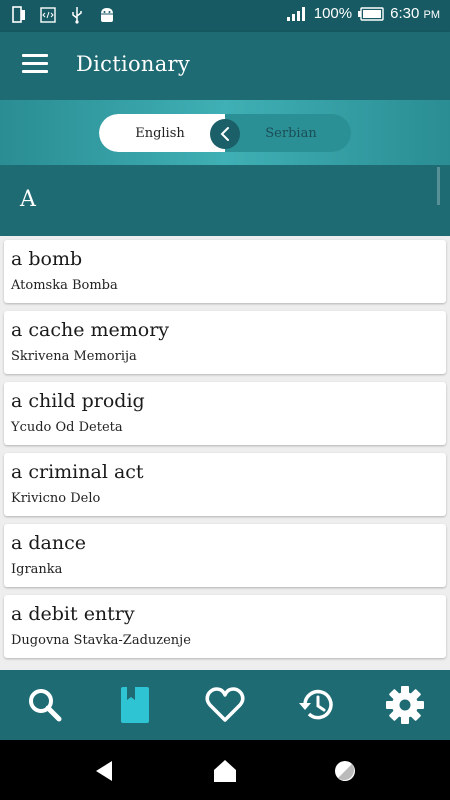 The height and width of the screenshot is (800, 450). What do you see at coordinates (37, 569) in the screenshot?
I see `entry-translation: Igranka` at bounding box center [37, 569].